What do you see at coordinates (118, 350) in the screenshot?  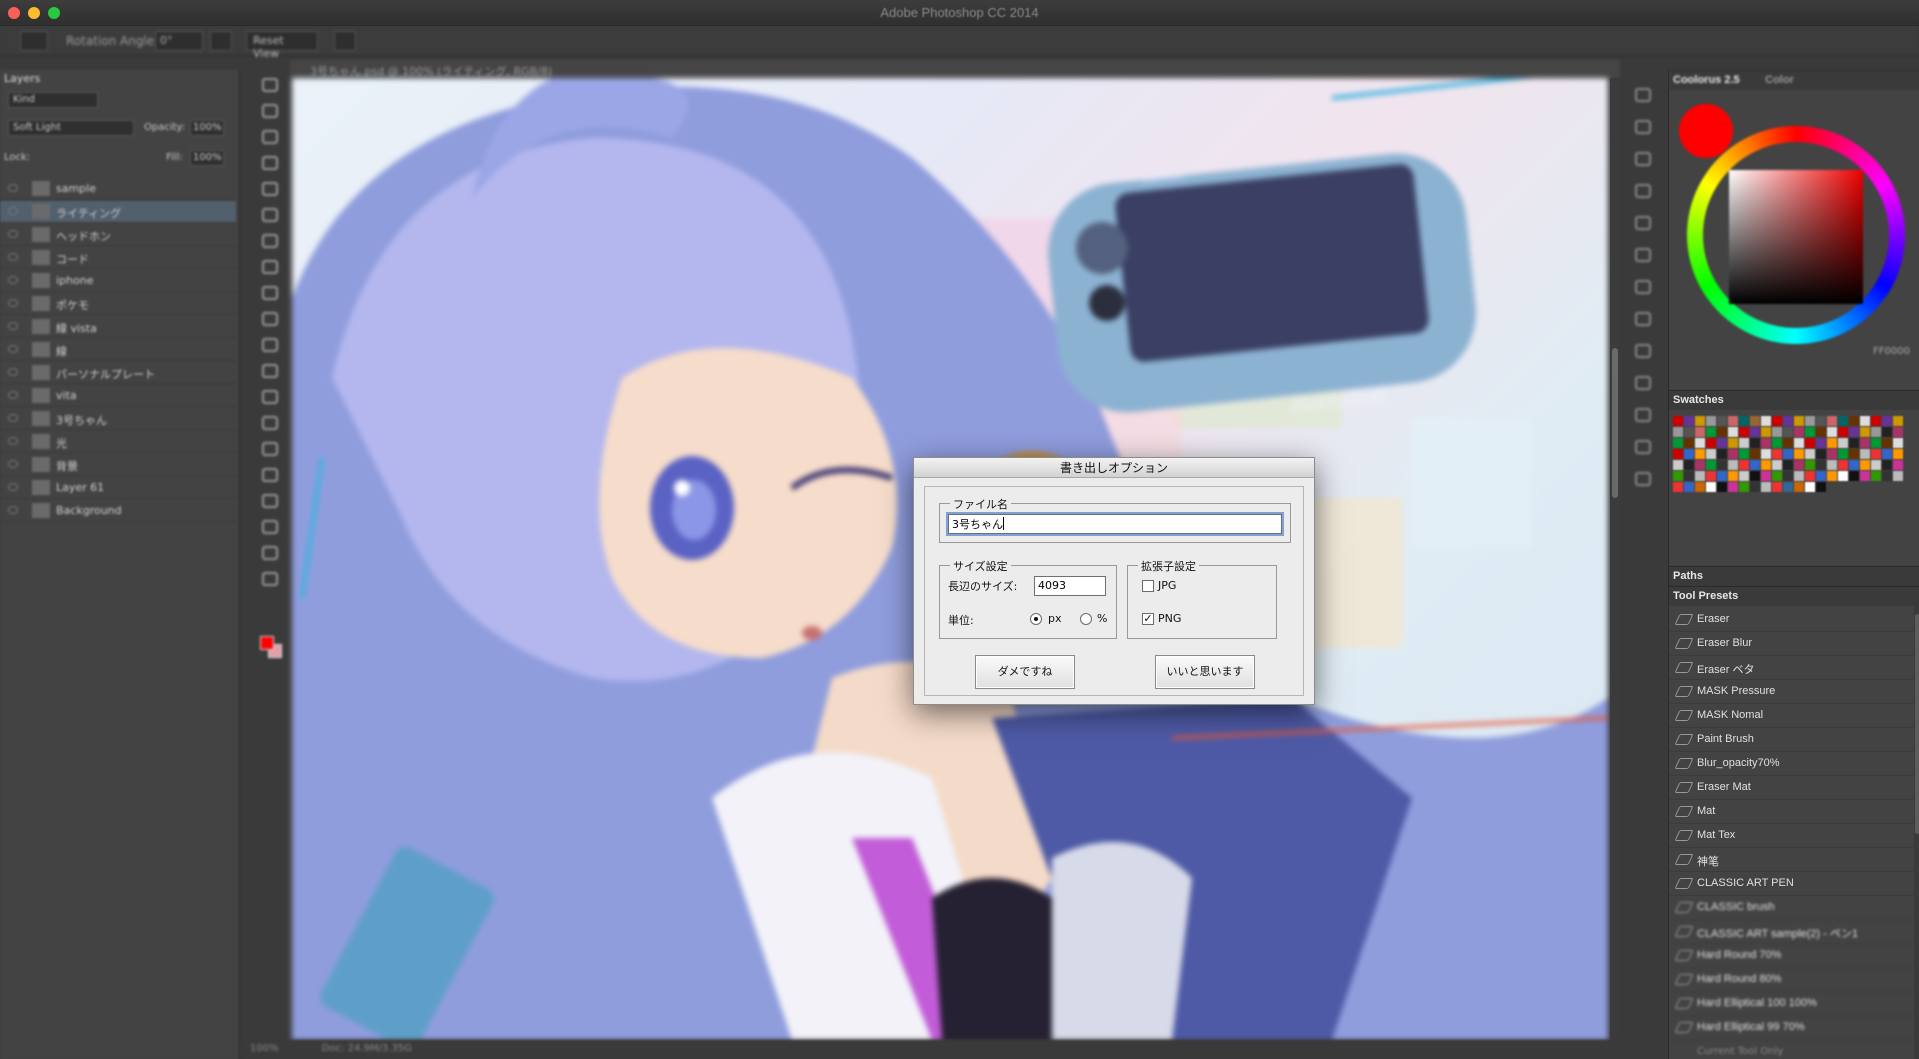 I see `layer-row: 線` at bounding box center [118, 350].